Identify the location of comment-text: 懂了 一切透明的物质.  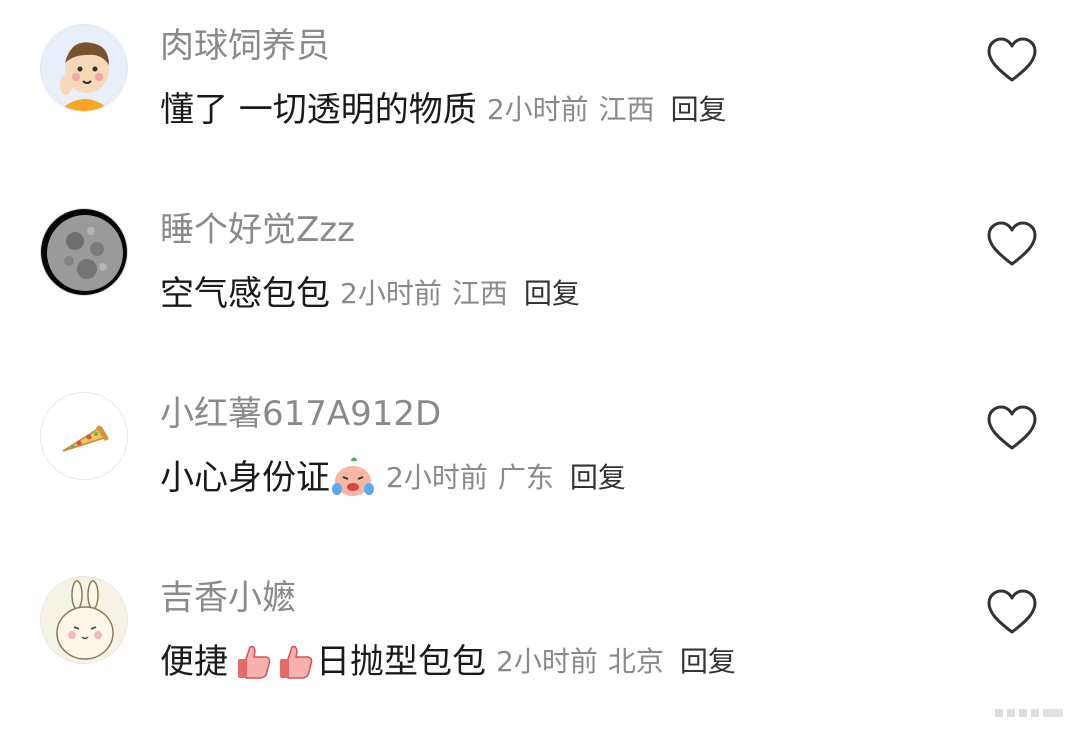
(318, 110).